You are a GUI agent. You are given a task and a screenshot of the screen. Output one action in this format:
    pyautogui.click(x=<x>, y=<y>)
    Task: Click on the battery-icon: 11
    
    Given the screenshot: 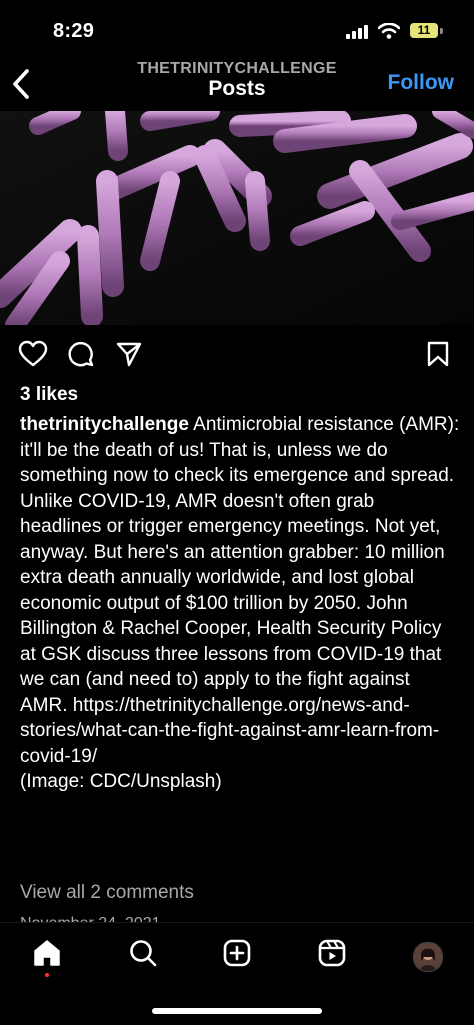 What is the action you would take?
    pyautogui.click(x=424, y=30)
    